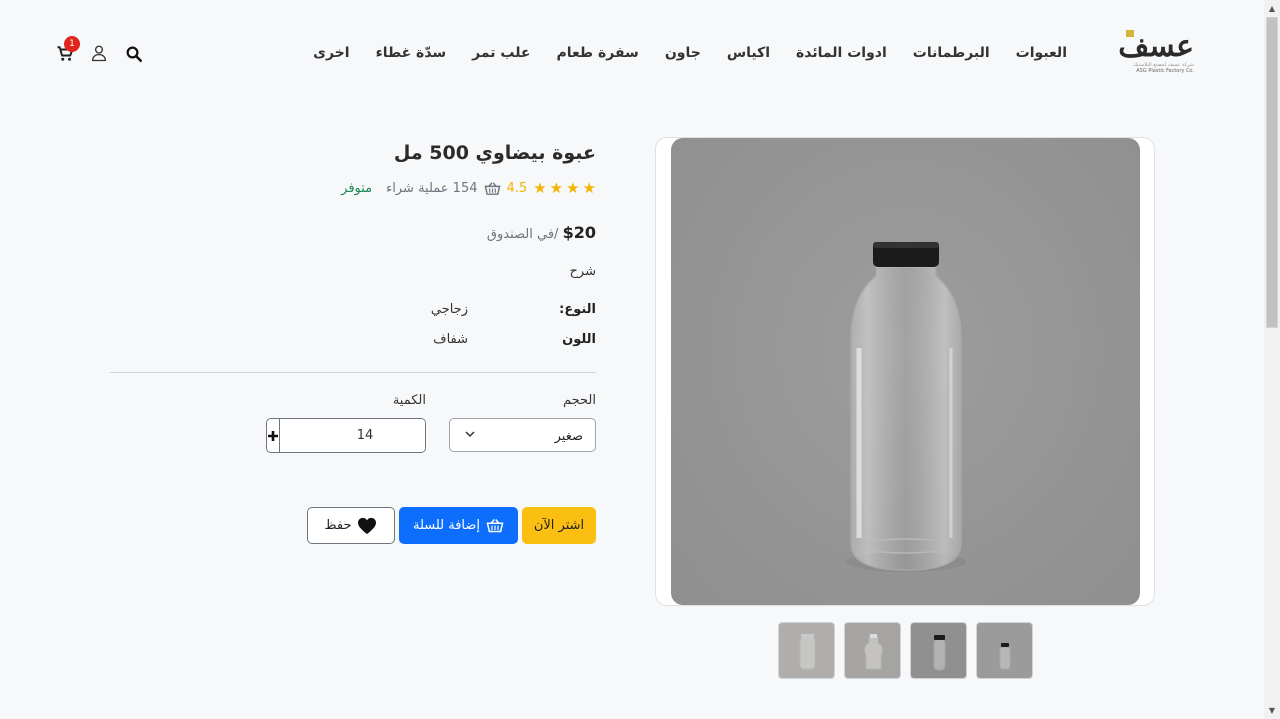 The width and height of the screenshot is (1280, 719). Describe the element at coordinates (432, 188) in the screenshot. I see `orders-count: 154 عملية شراء` at that location.